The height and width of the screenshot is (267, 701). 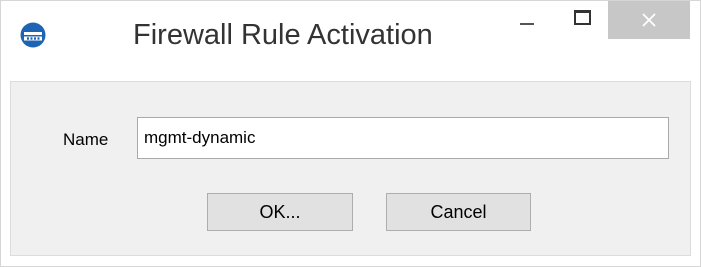 What do you see at coordinates (527, 20) in the screenshot?
I see `minimize-button` at bounding box center [527, 20].